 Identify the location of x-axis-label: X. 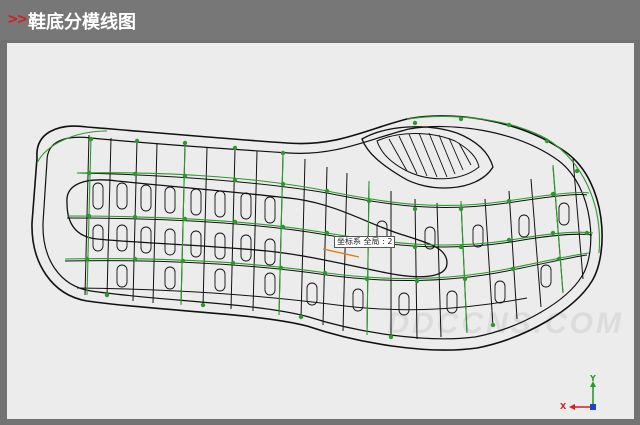
(563, 406).